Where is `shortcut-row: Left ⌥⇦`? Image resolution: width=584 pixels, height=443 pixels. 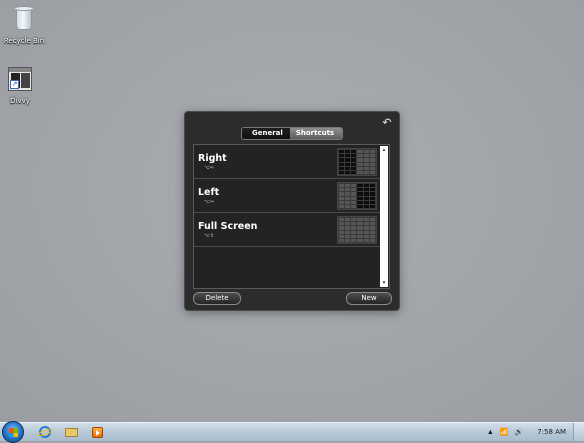
shortcut-row: Left ⌥⇦ is located at coordinates (287, 196).